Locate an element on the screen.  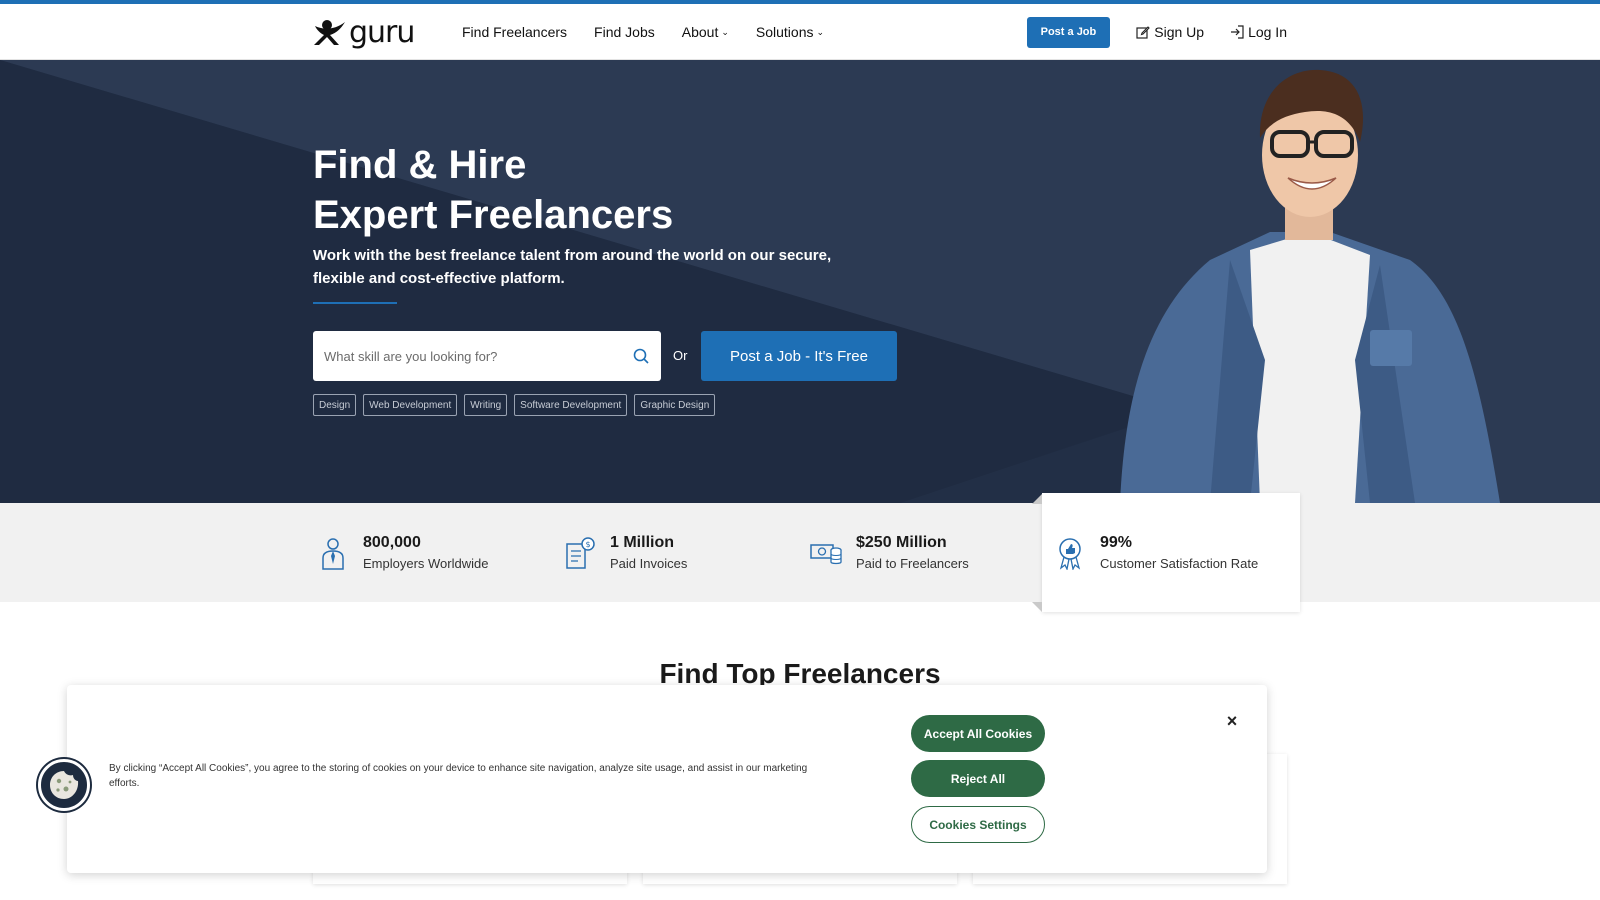
stat-label: Paid to Freelancers is located at coordinates (912, 563).